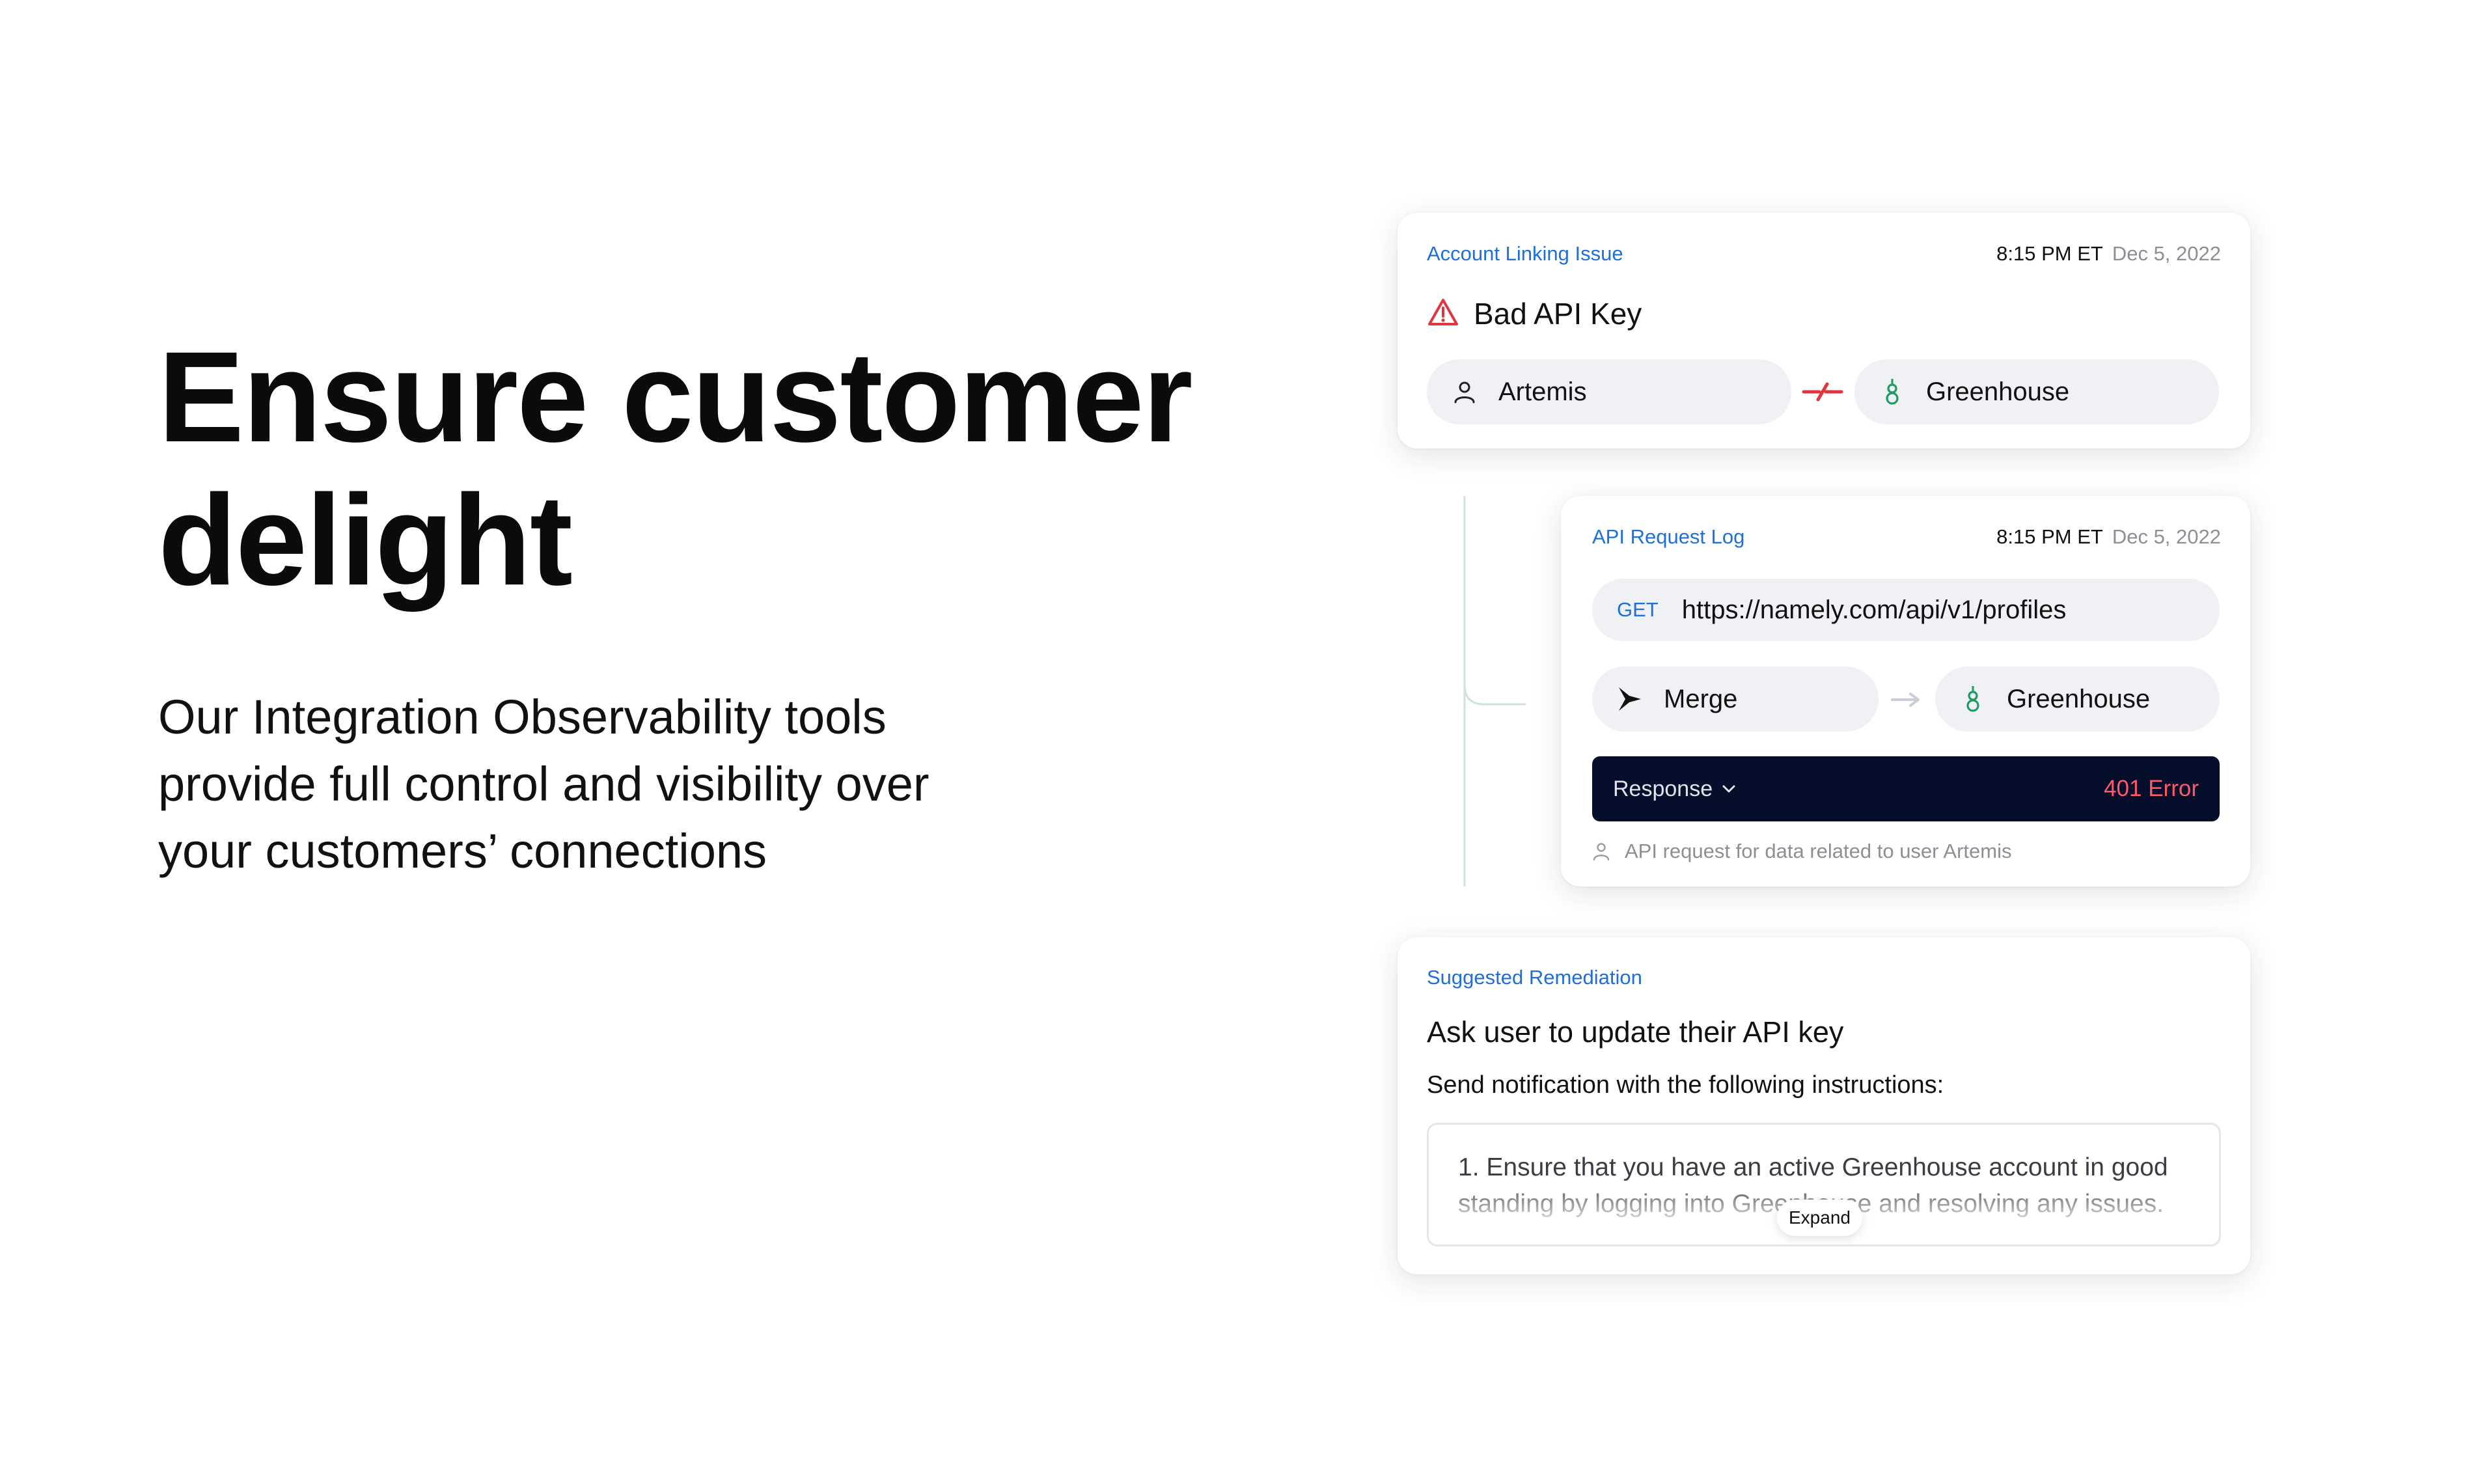 This screenshot has height=1484, width=2480. What do you see at coordinates (1494, 691) in the screenshot?
I see `timeline-connector` at bounding box center [1494, 691].